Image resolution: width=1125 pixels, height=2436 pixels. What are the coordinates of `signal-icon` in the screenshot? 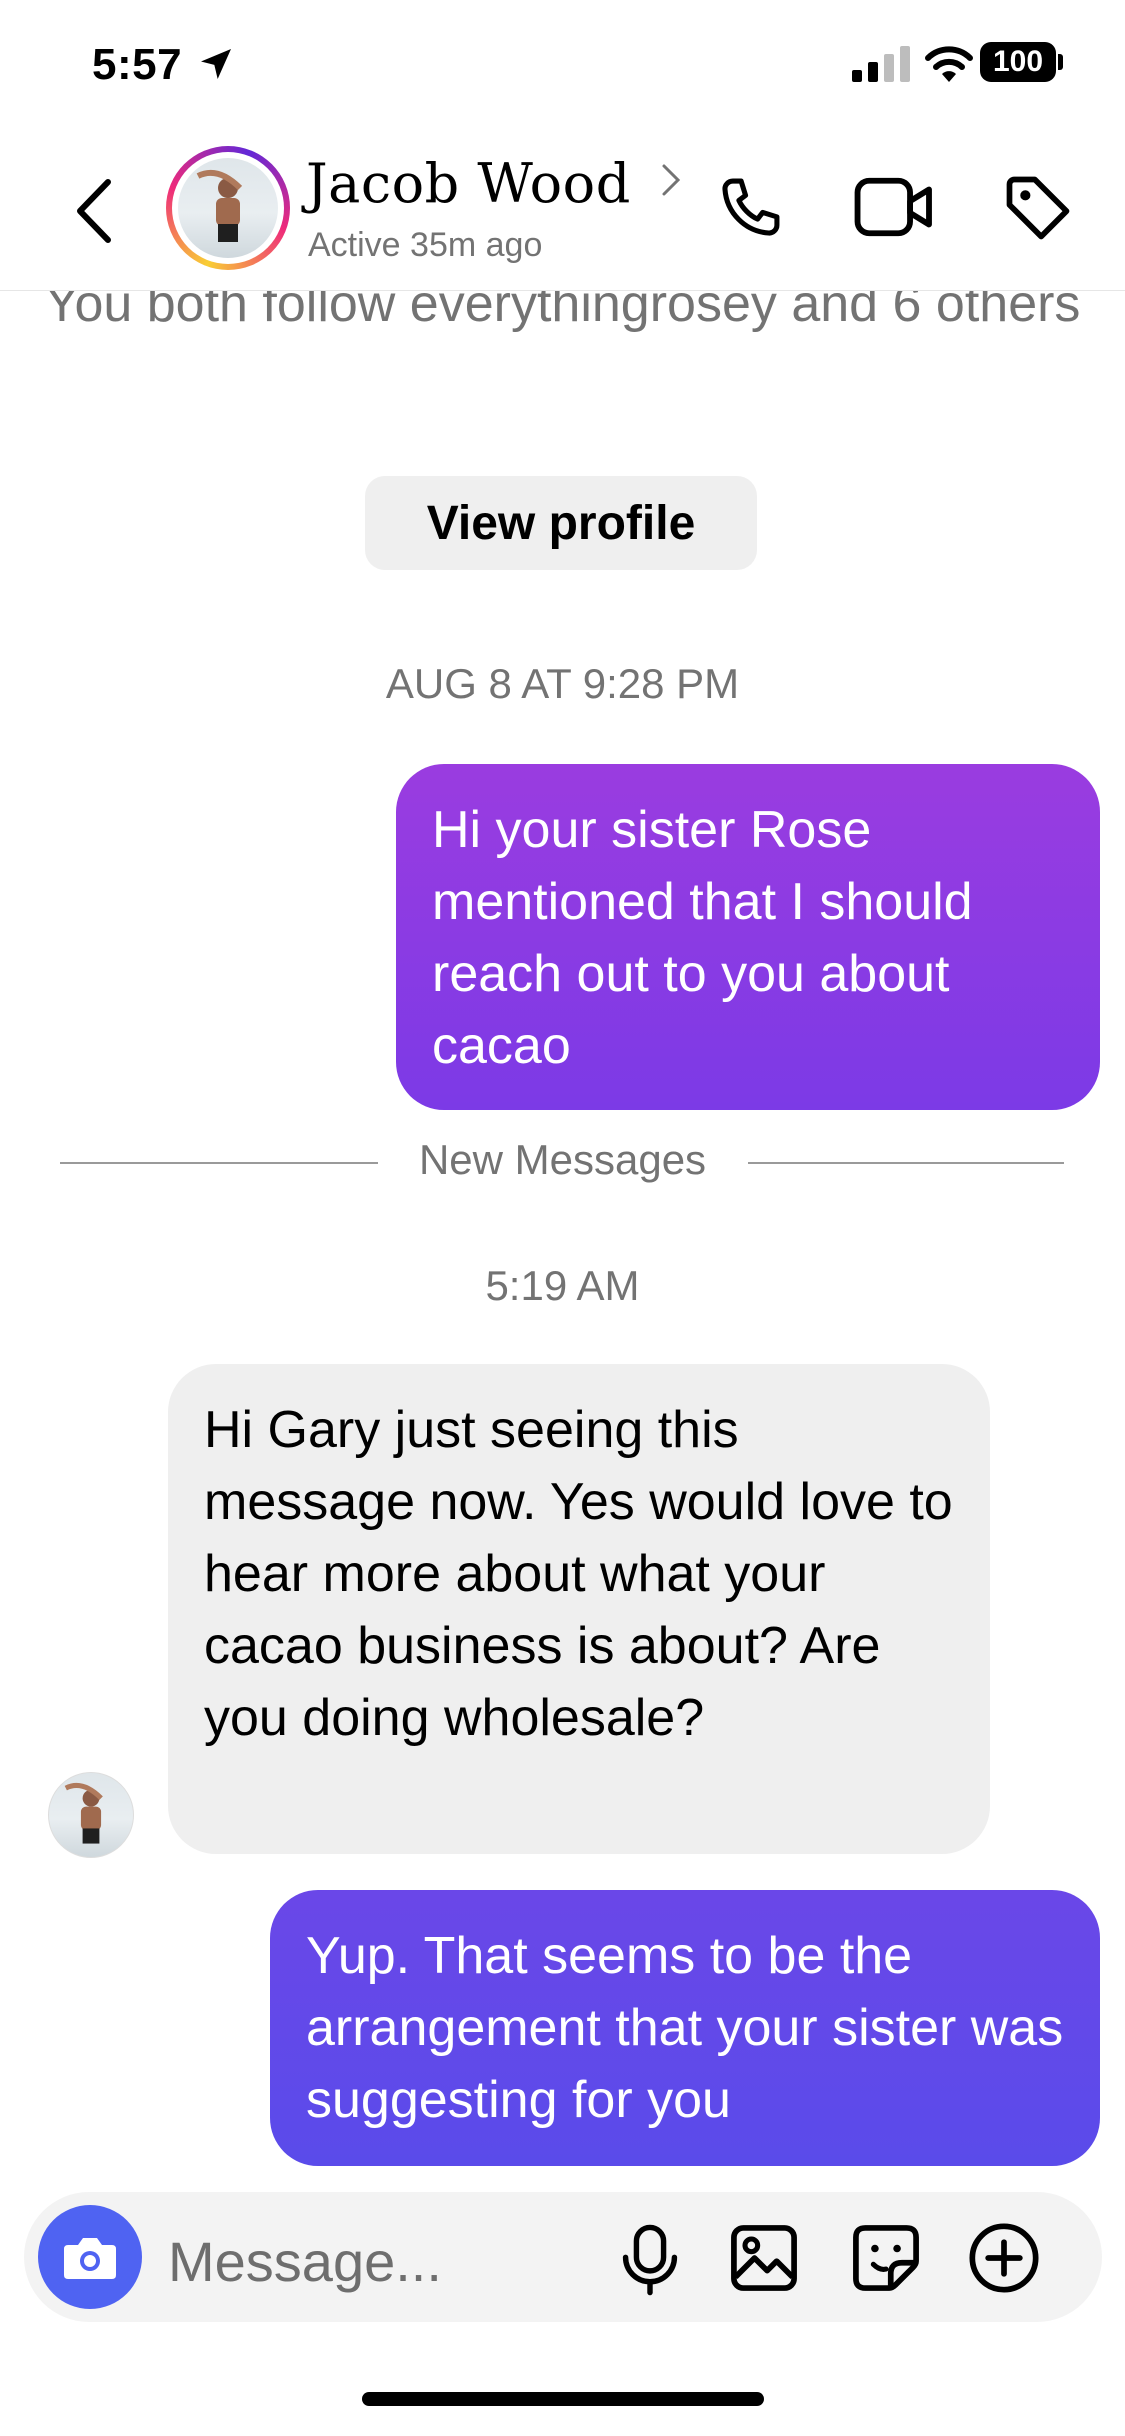 It's located at (881, 64).